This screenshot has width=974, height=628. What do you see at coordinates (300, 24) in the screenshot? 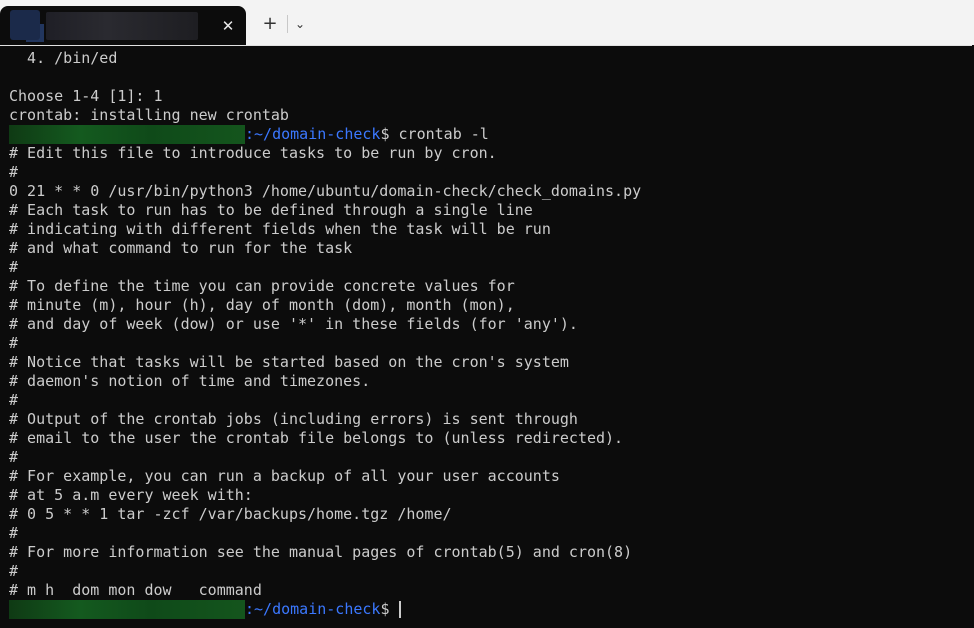
I see `chevron-down-icon: ⌄` at bounding box center [300, 24].